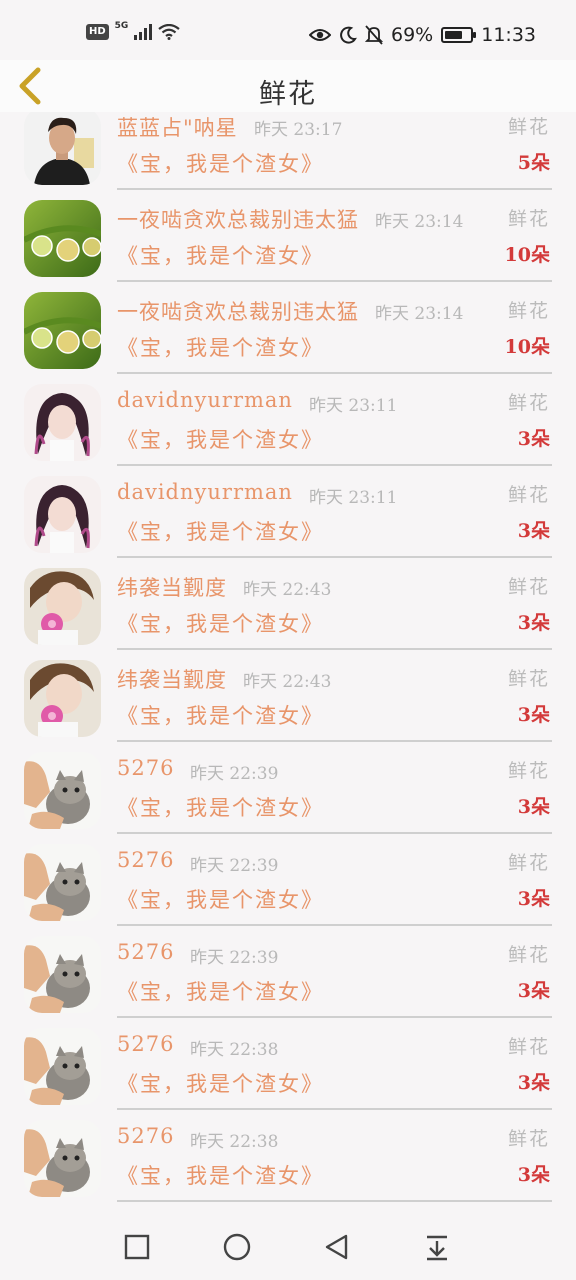 This screenshot has height=1280, width=576. I want to click on timestamp: 昨天 23:17, so click(298, 130).